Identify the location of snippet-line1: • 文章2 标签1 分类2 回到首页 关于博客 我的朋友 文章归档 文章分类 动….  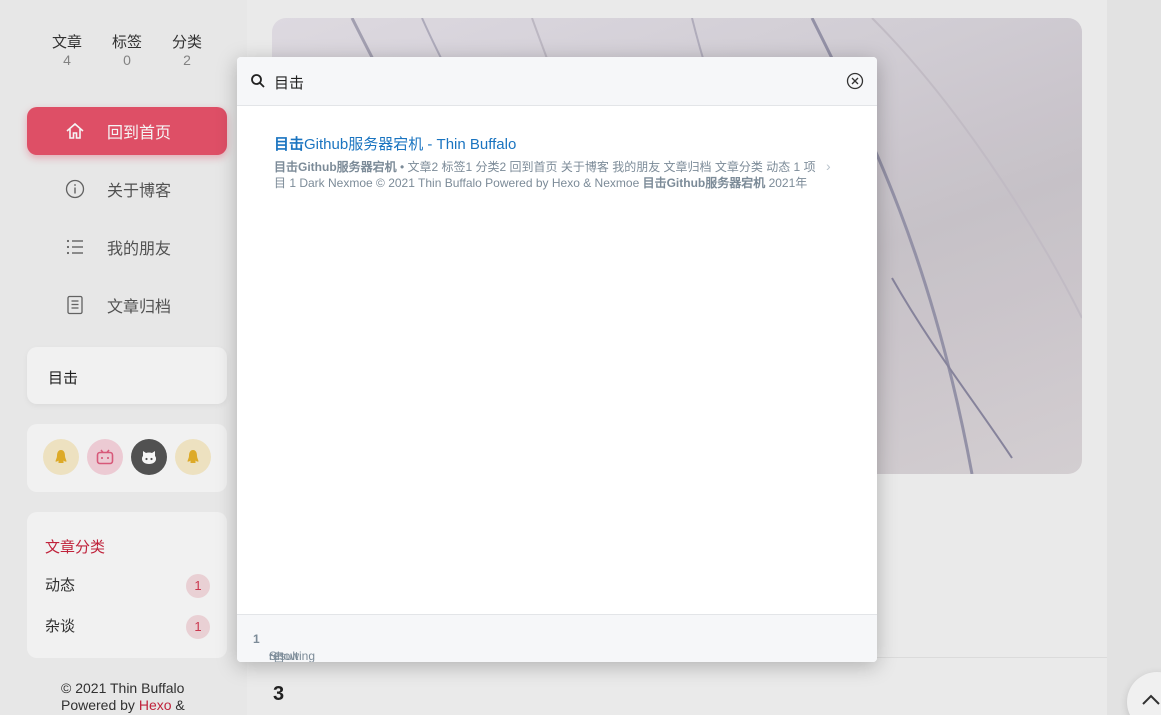
(606, 167).